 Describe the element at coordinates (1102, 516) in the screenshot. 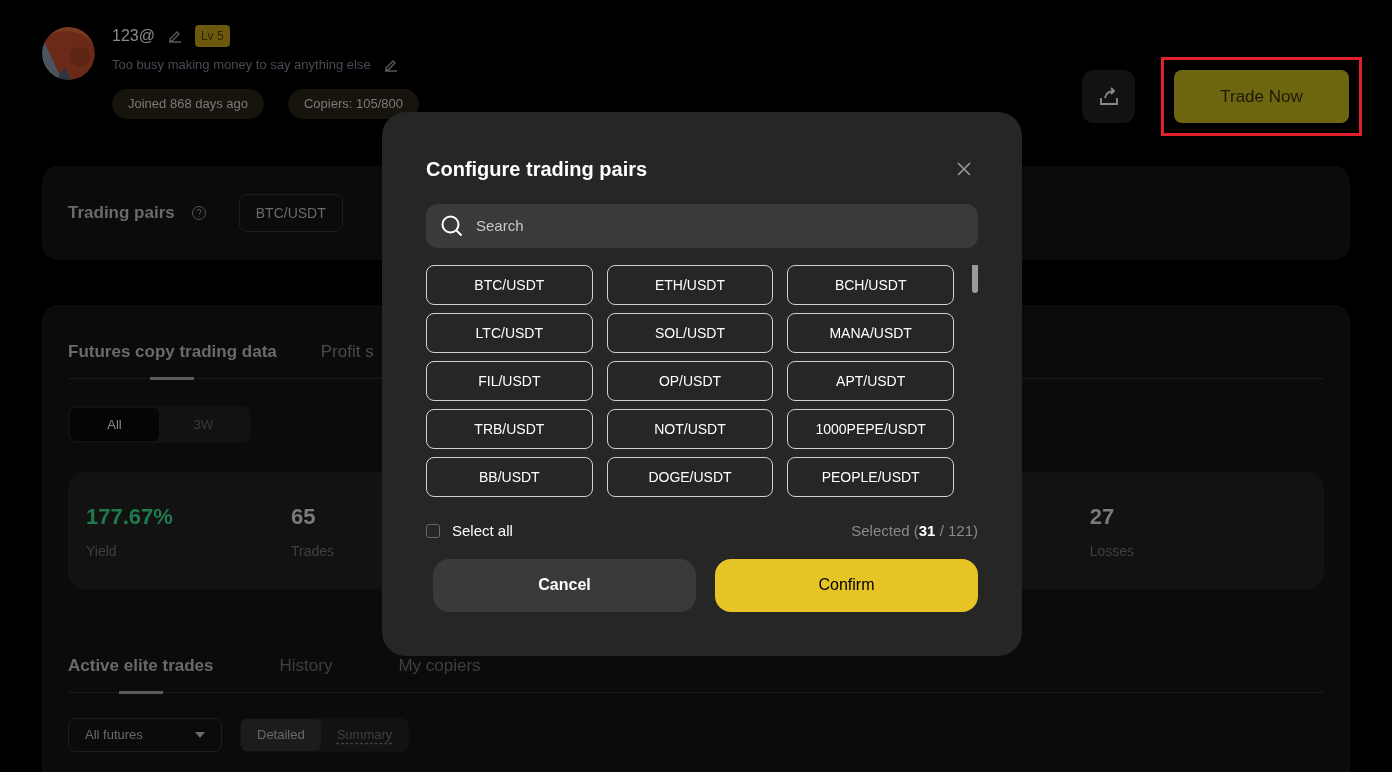

I see `stat-value: 27` at that location.